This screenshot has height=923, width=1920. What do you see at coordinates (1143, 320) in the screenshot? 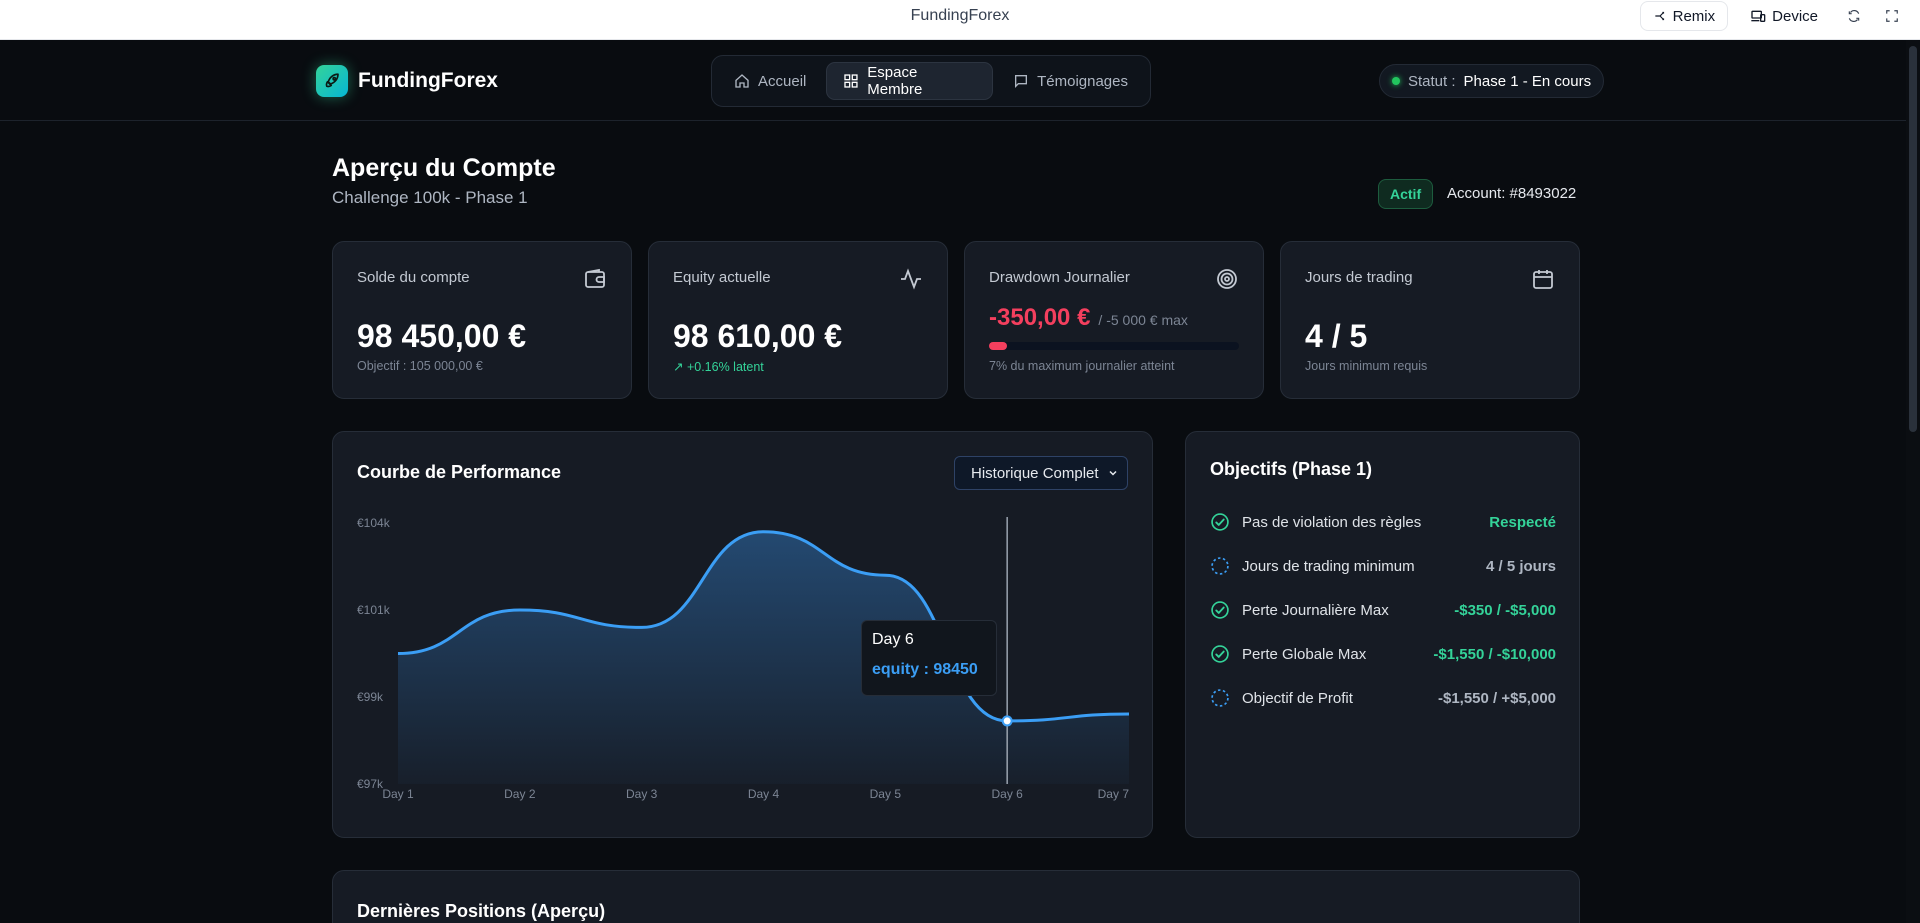
I see `drawdown-max: / -5 000 € max` at bounding box center [1143, 320].